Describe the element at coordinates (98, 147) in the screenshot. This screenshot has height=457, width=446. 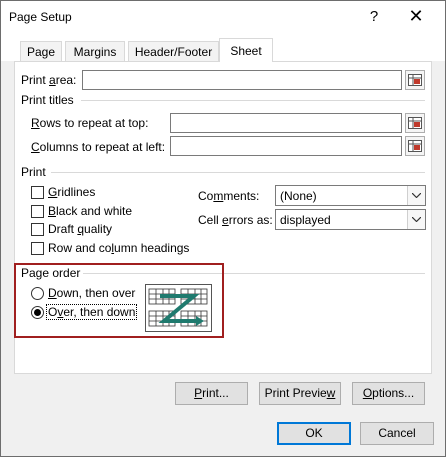
I see `cols-repeat-label: Columns to repeat at left:` at that location.